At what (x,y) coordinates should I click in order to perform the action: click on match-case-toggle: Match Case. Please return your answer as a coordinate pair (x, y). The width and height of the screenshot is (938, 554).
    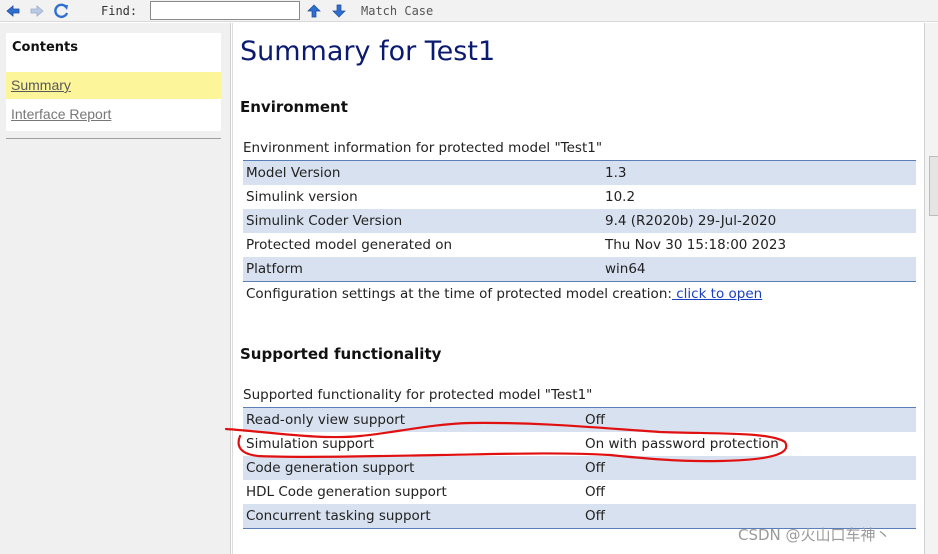
    Looking at the image, I should click on (397, 11).